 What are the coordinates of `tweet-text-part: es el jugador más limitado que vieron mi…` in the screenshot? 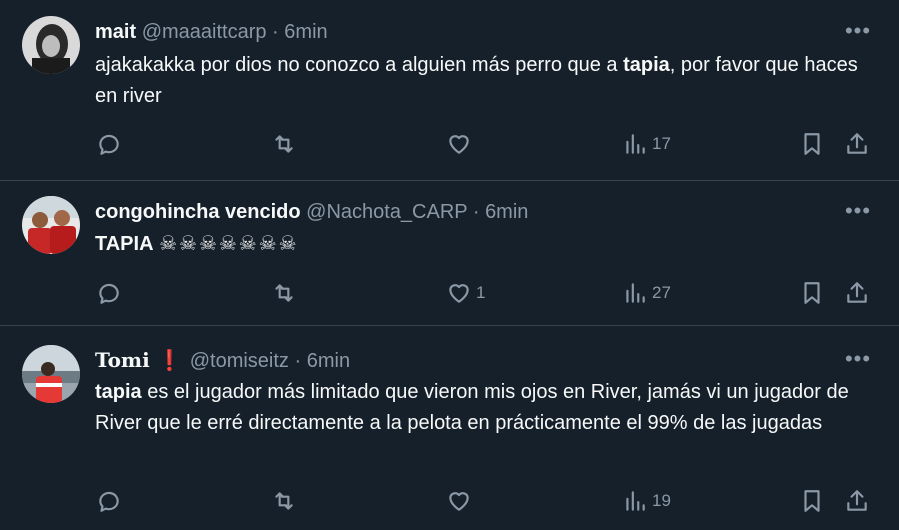 It's located at (472, 407).